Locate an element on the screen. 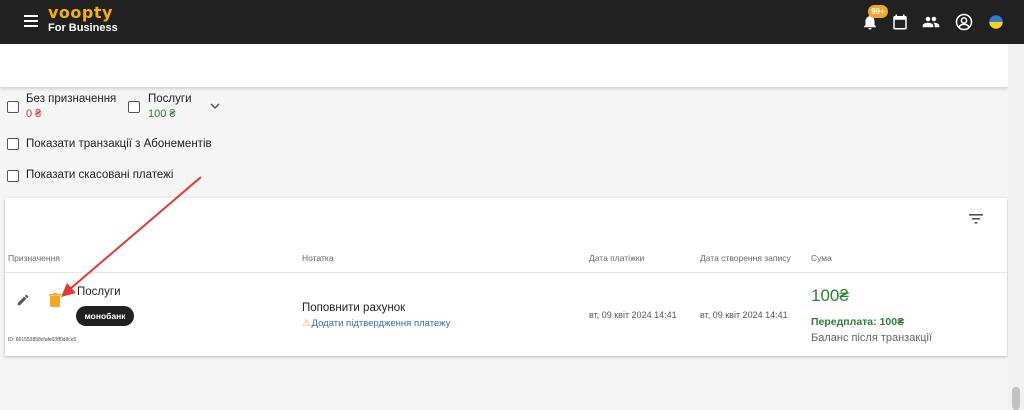 The image size is (1024, 410). add-confirmation-label: Додати підтвердження платежу is located at coordinates (381, 323).